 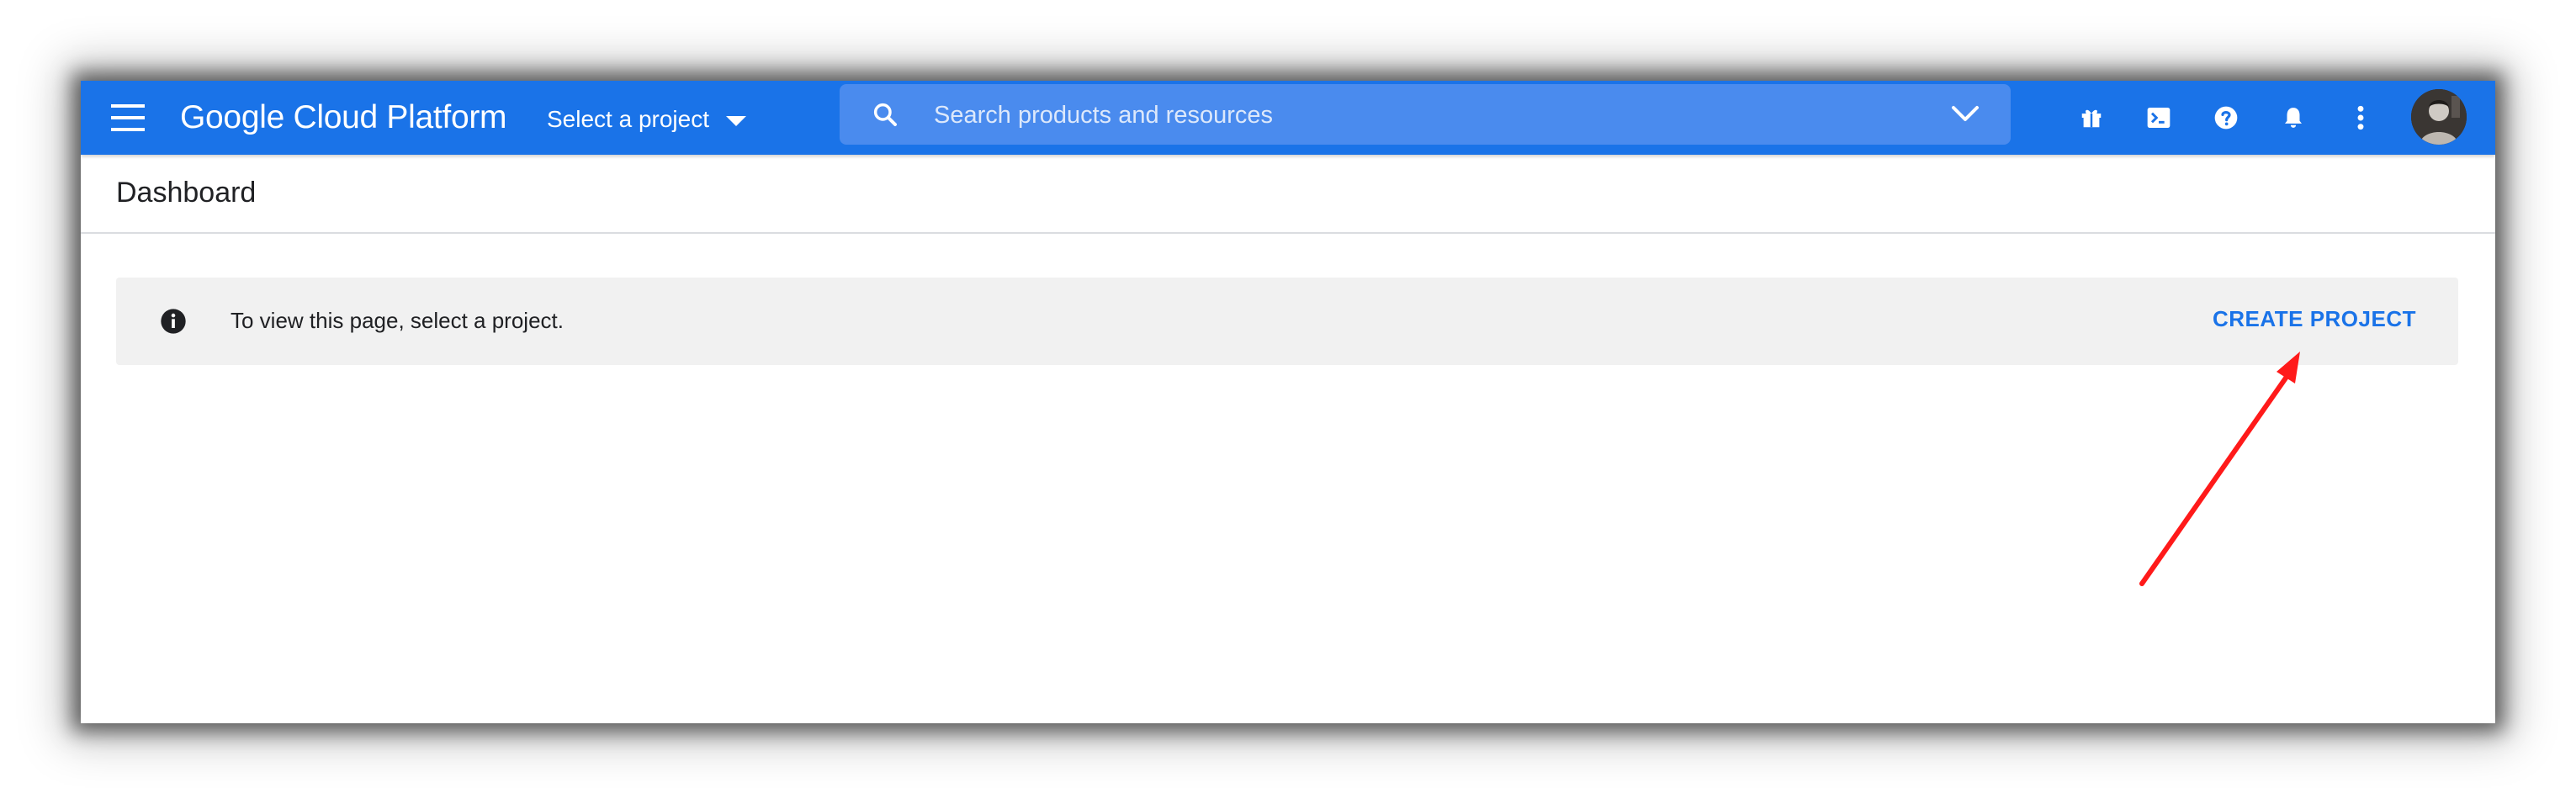 What do you see at coordinates (2293, 118) in the screenshot?
I see `notifications-icon` at bounding box center [2293, 118].